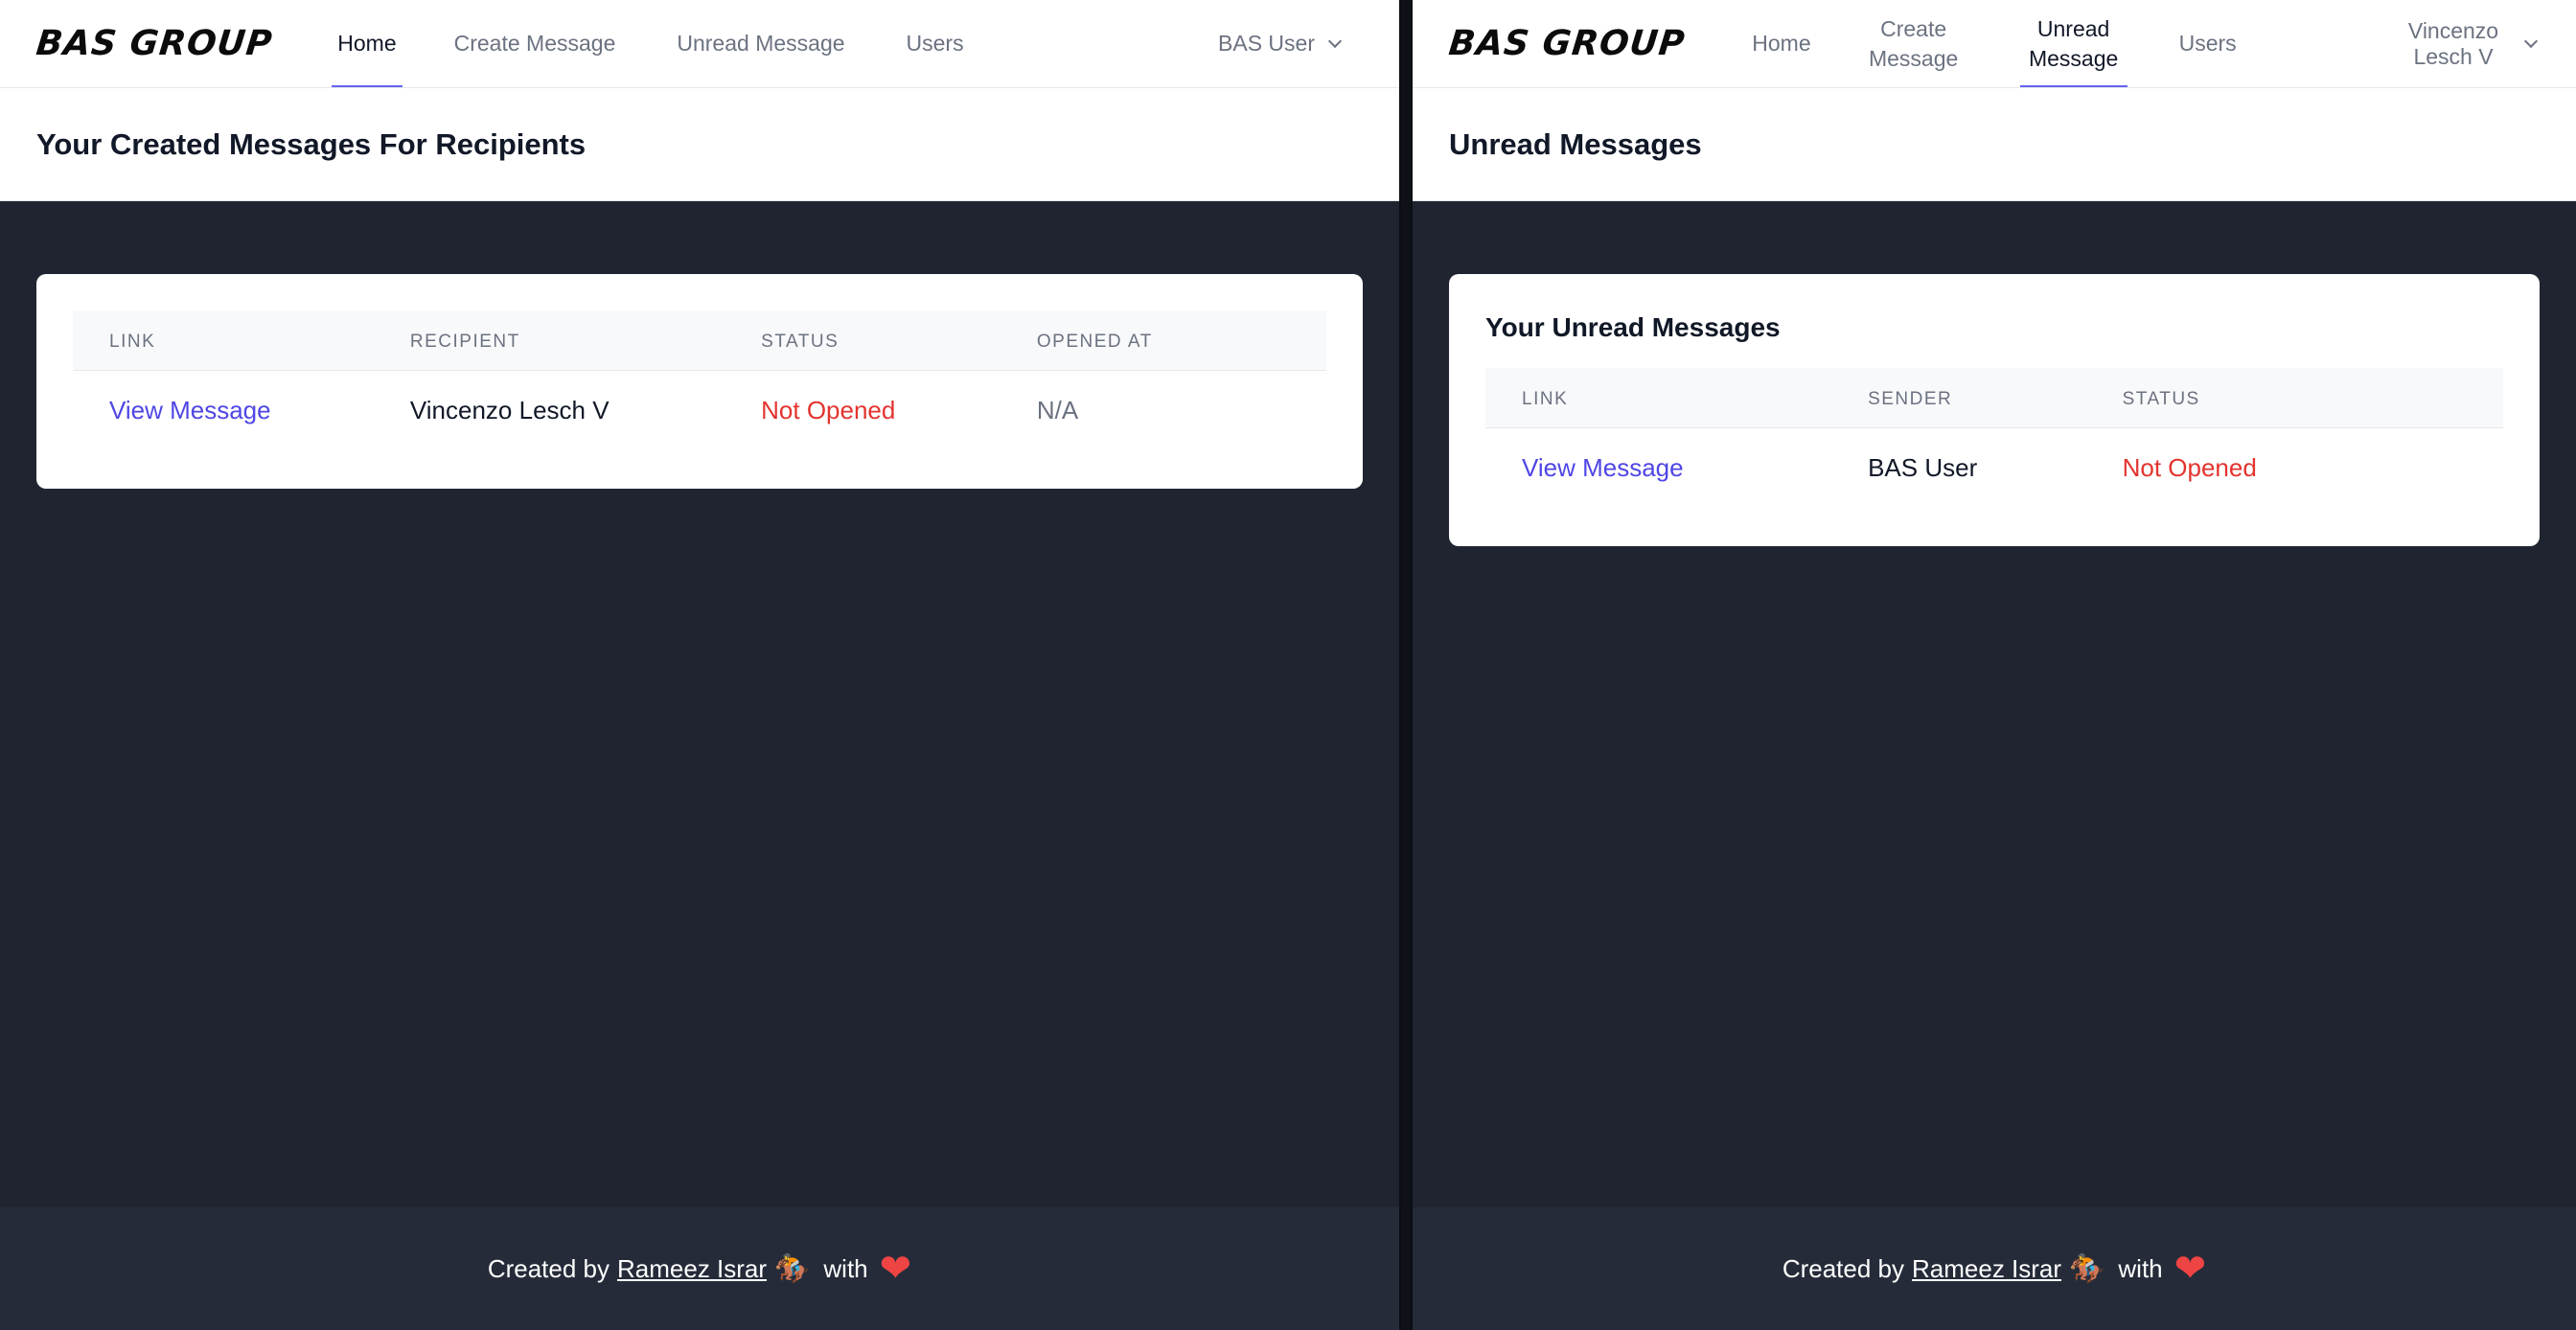 The height and width of the screenshot is (1330, 2576). I want to click on sender-cell: BAS User, so click(1923, 467).